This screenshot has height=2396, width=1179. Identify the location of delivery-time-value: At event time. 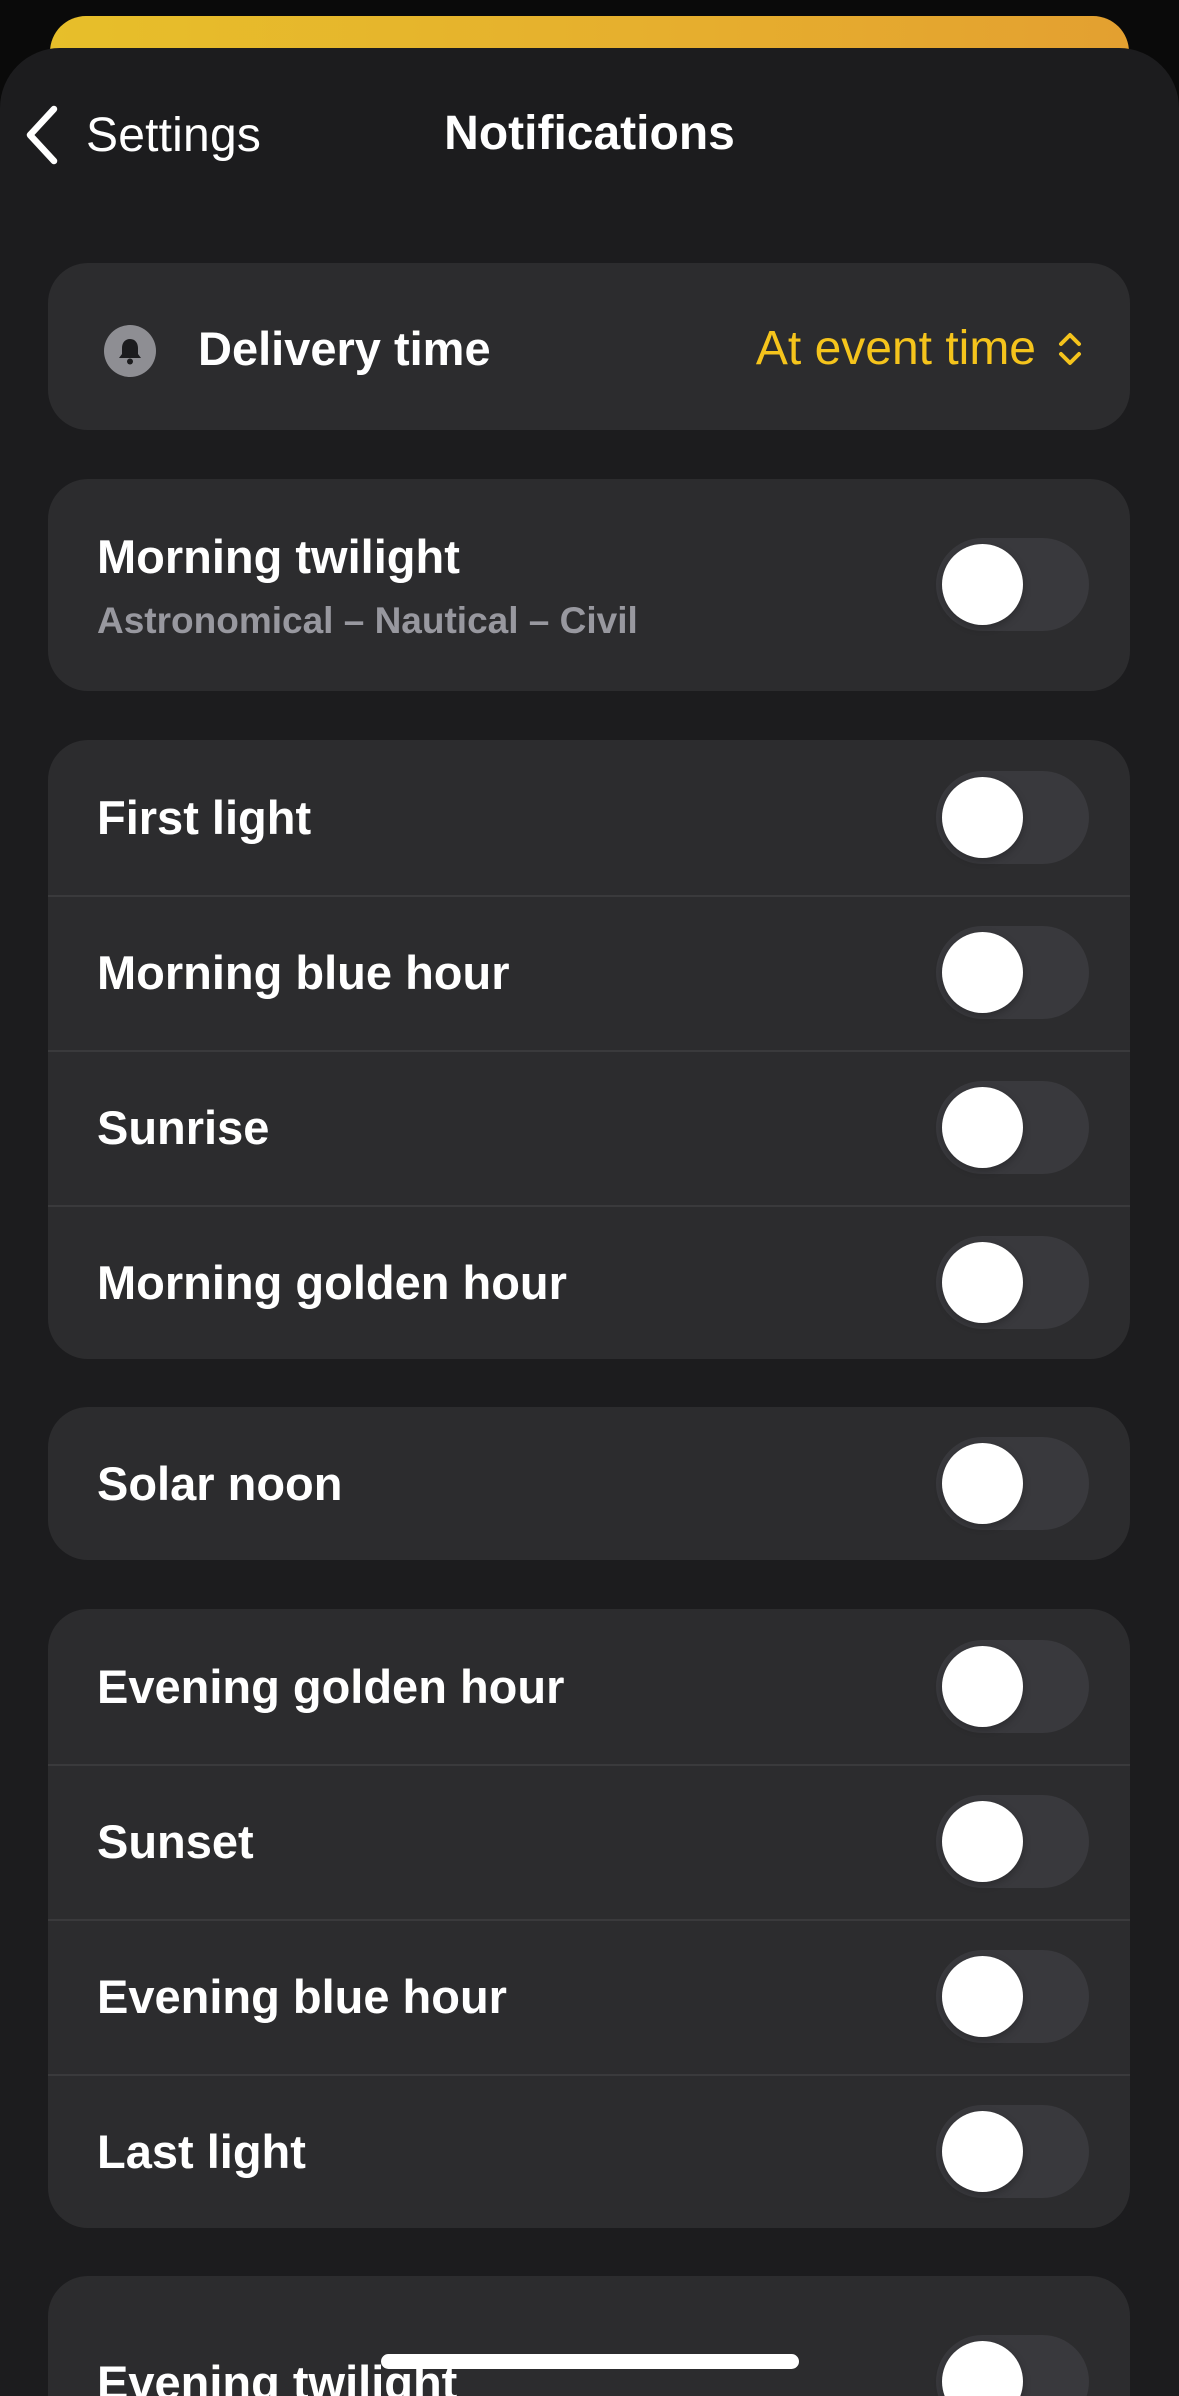
(895, 348).